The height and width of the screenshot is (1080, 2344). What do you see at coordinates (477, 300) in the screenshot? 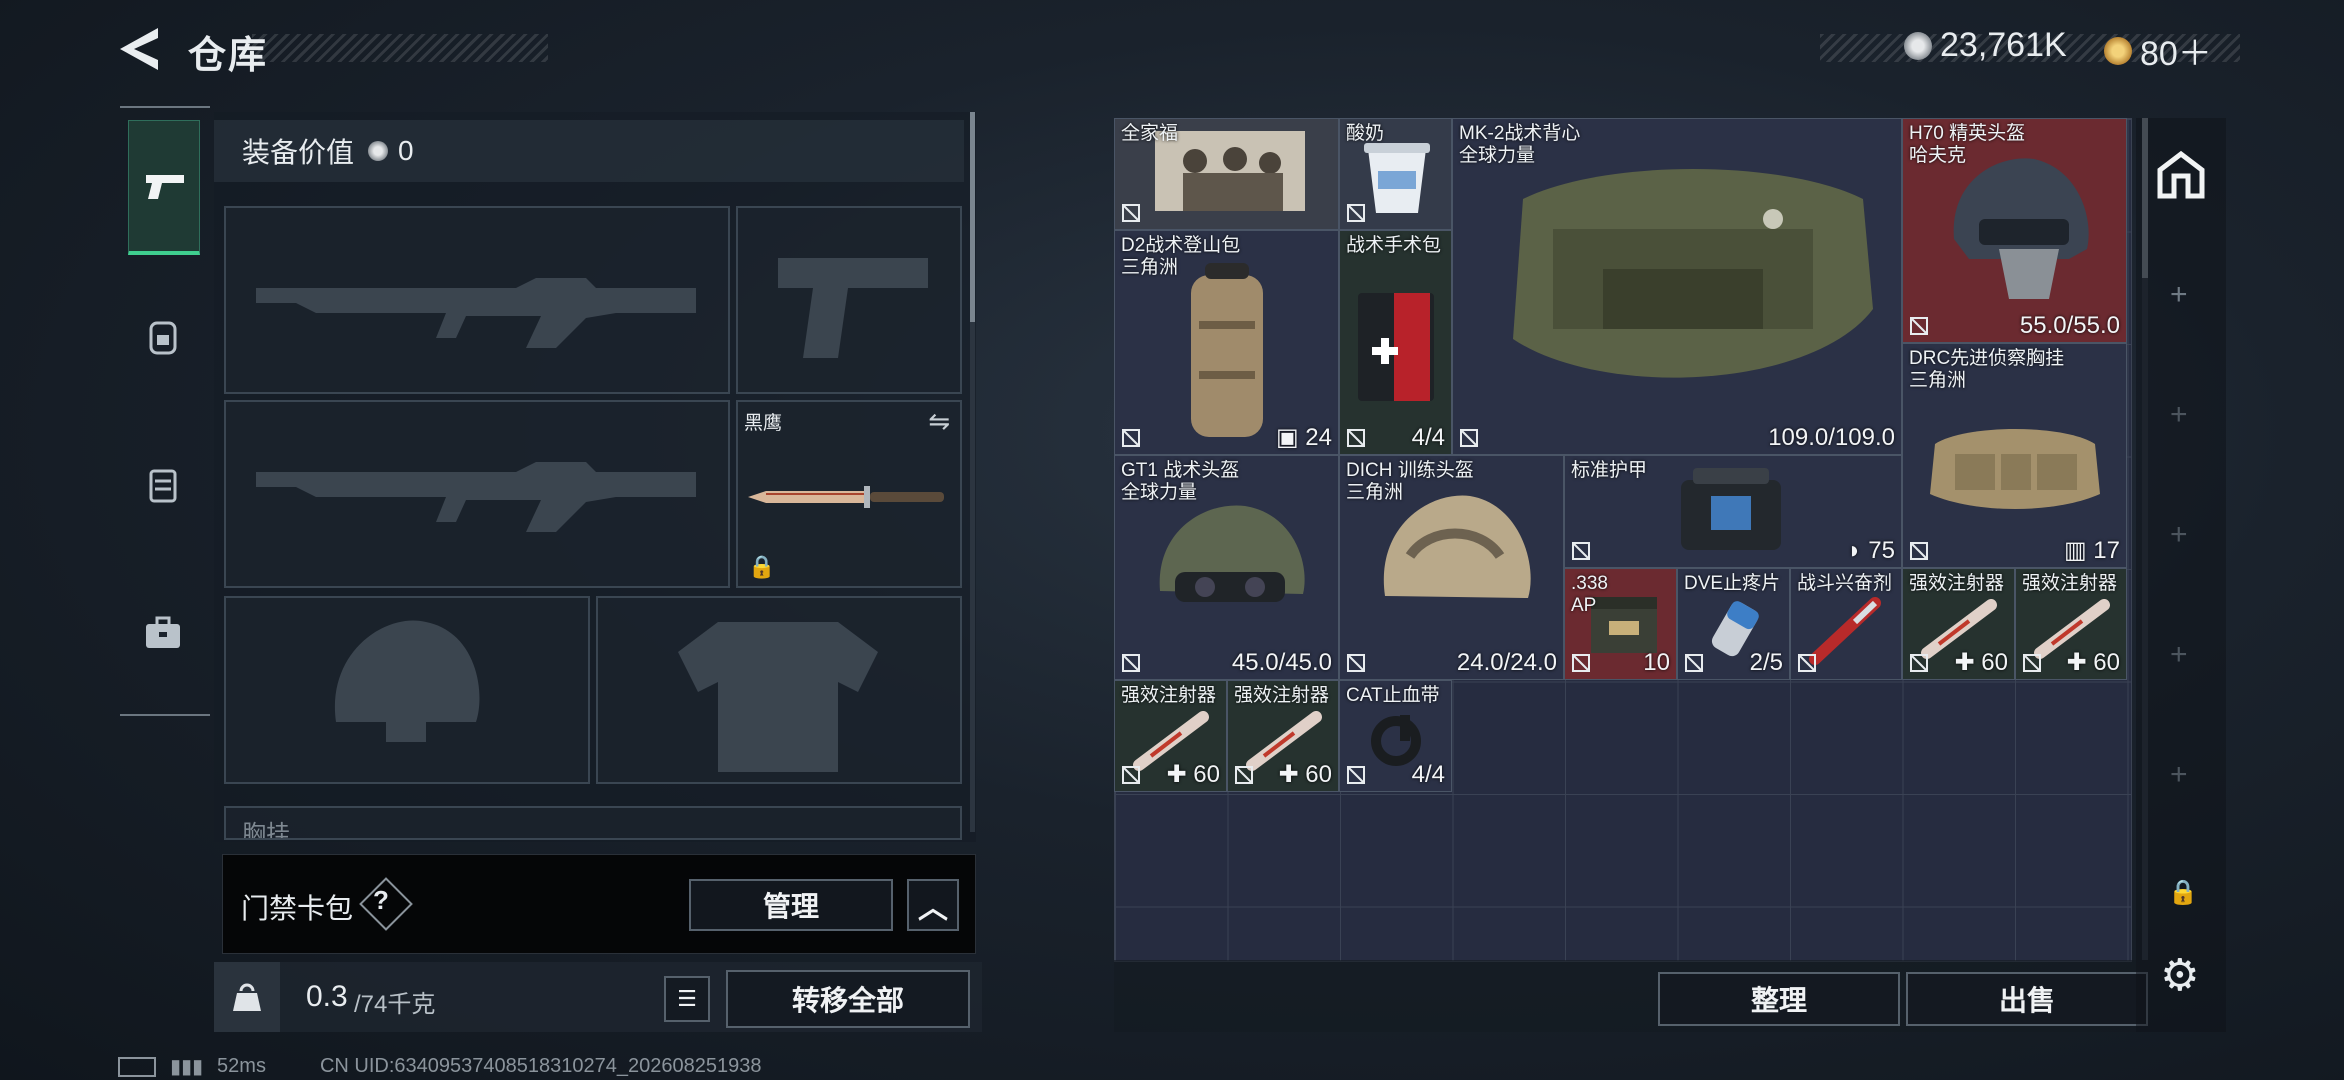
I see `primary-weapon-slot` at bounding box center [477, 300].